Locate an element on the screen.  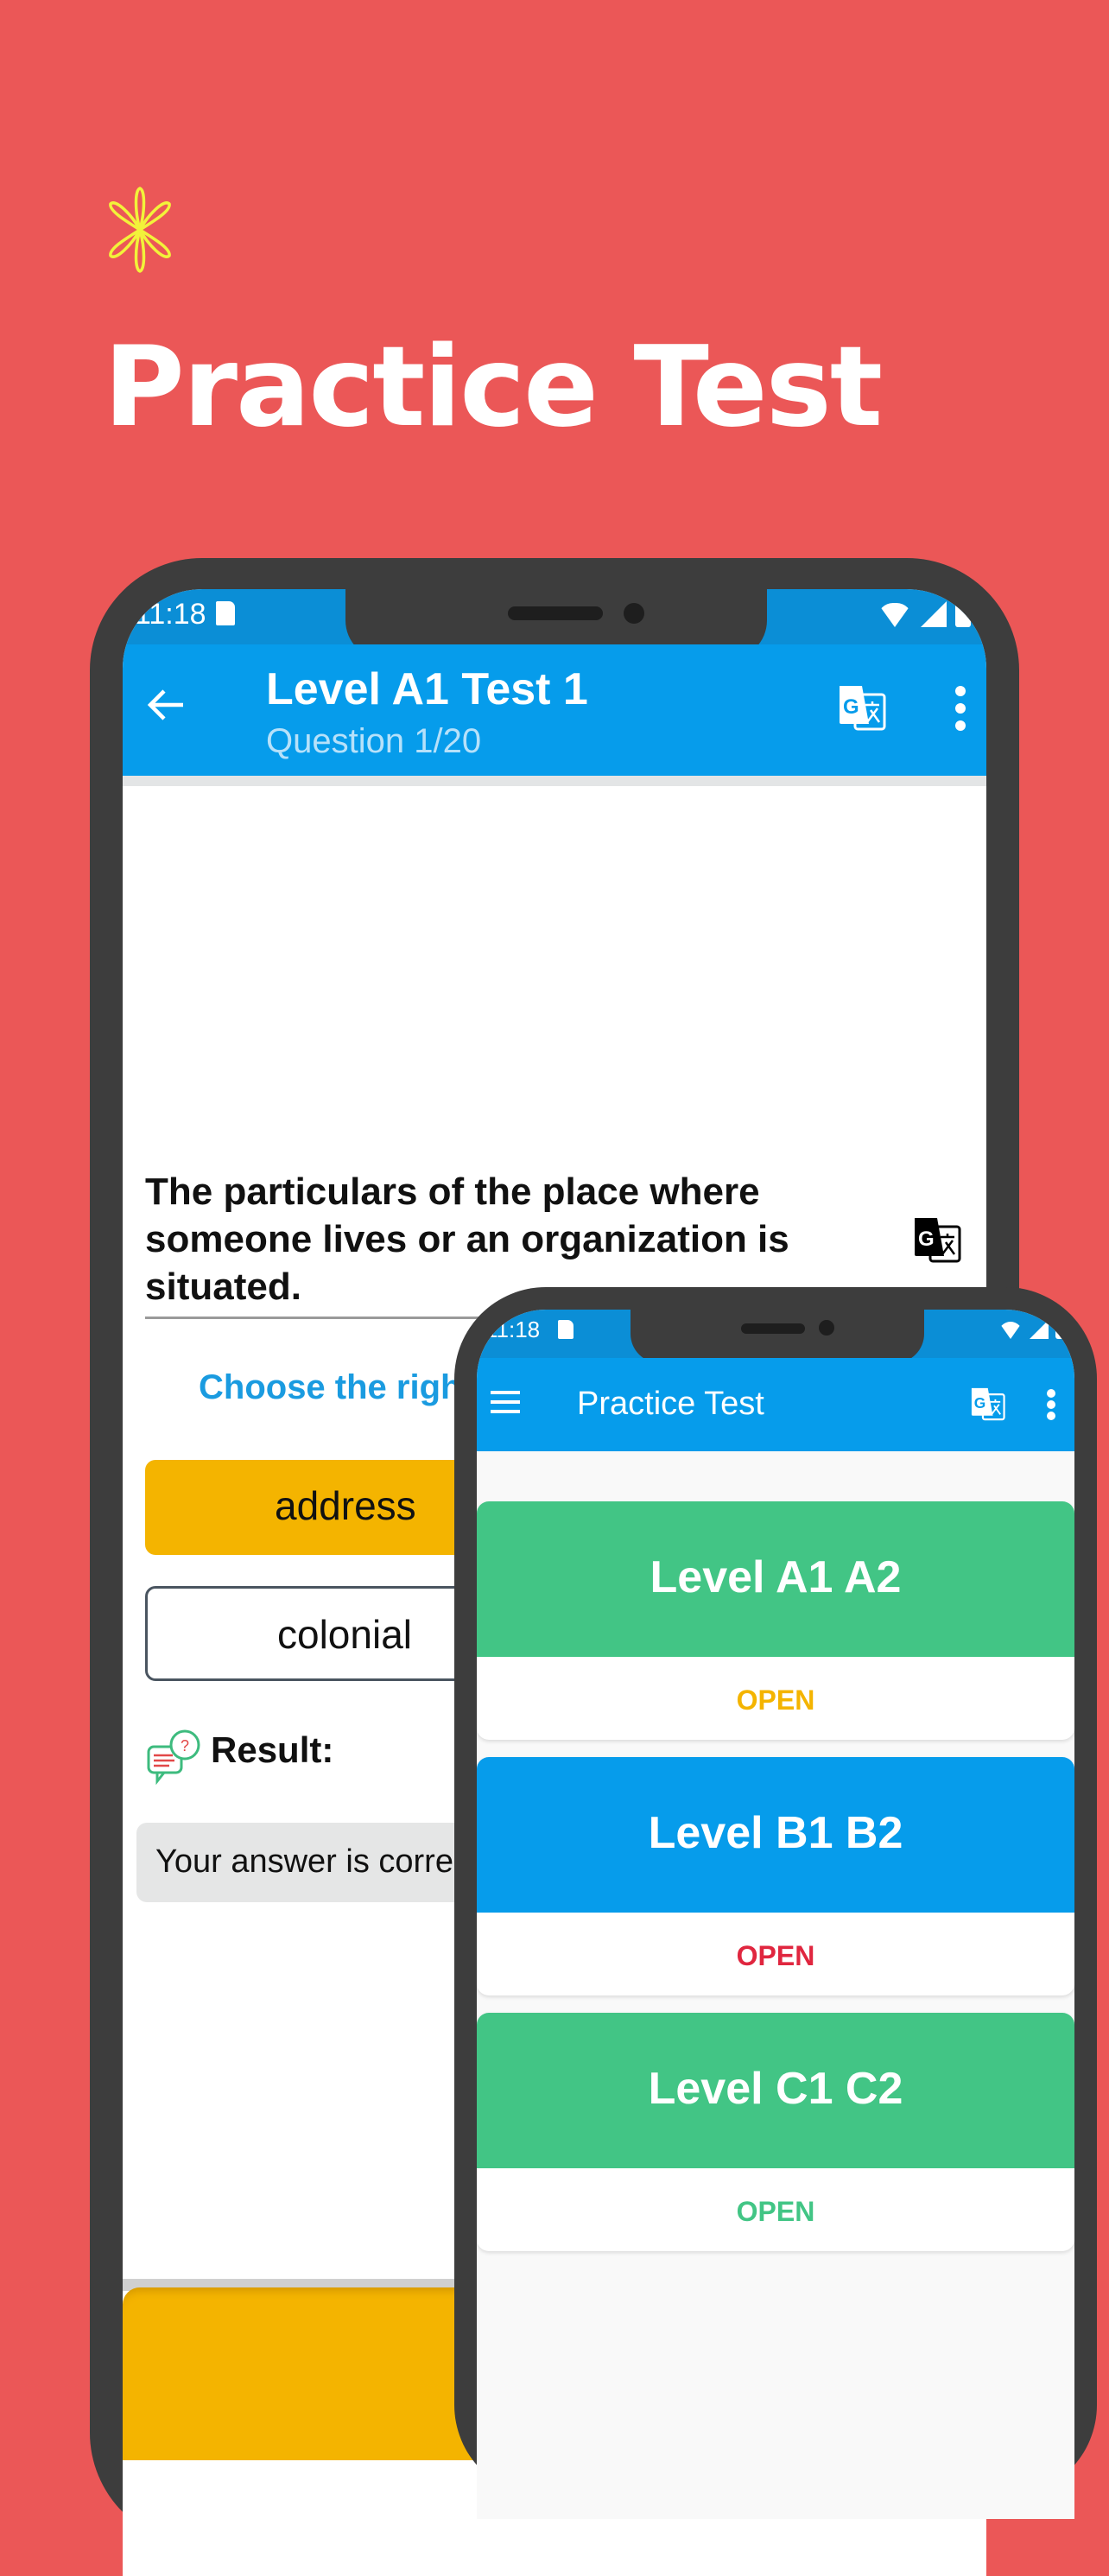
level-card-header: Level C1 C2 is located at coordinates (775, 2090).